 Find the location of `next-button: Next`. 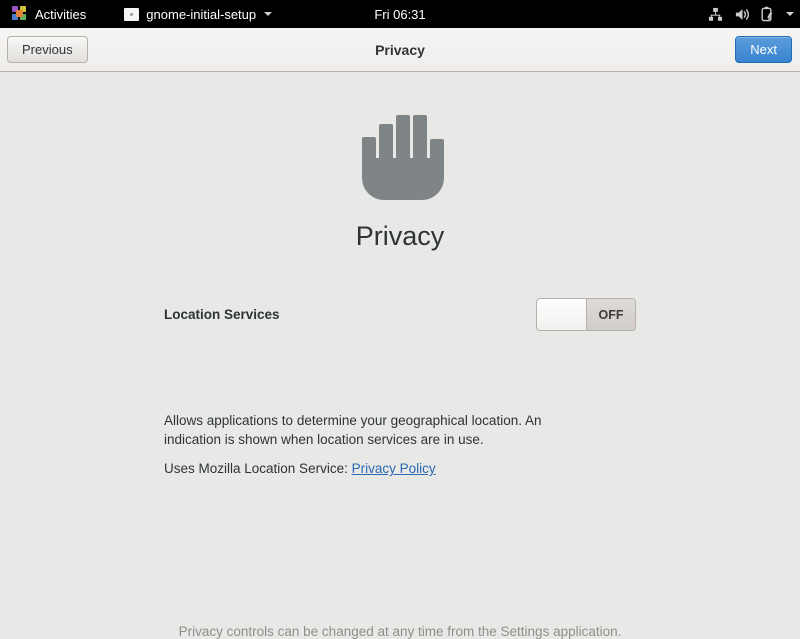

next-button: Next is located at coordinates (763, 49).